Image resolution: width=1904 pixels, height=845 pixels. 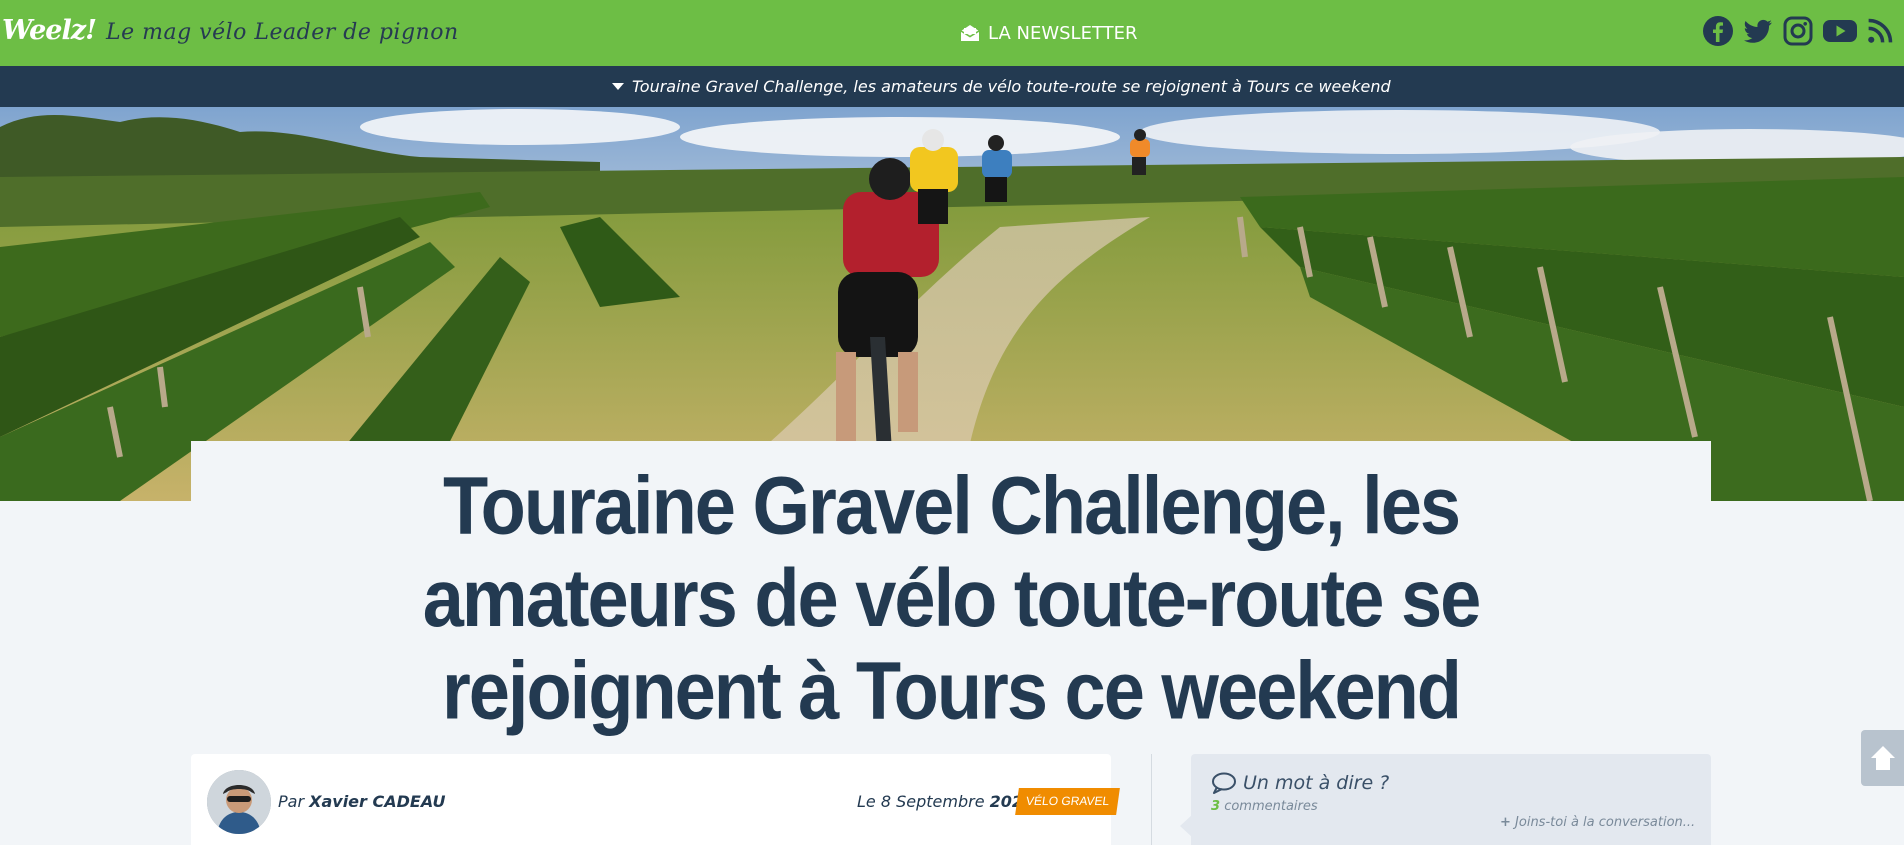 I want to click on plus-icon: +, so click(x=1505, y=822).